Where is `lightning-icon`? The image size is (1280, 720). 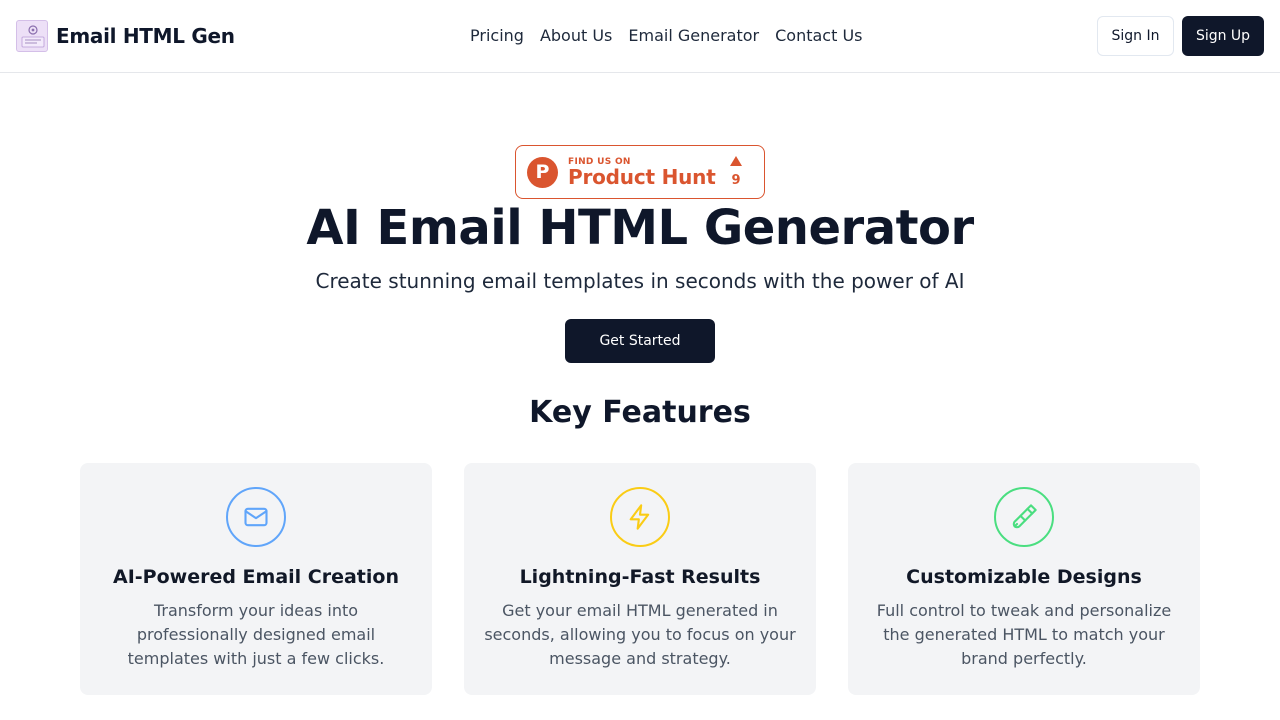 lightning-icon is located at coordinates (640, 517).